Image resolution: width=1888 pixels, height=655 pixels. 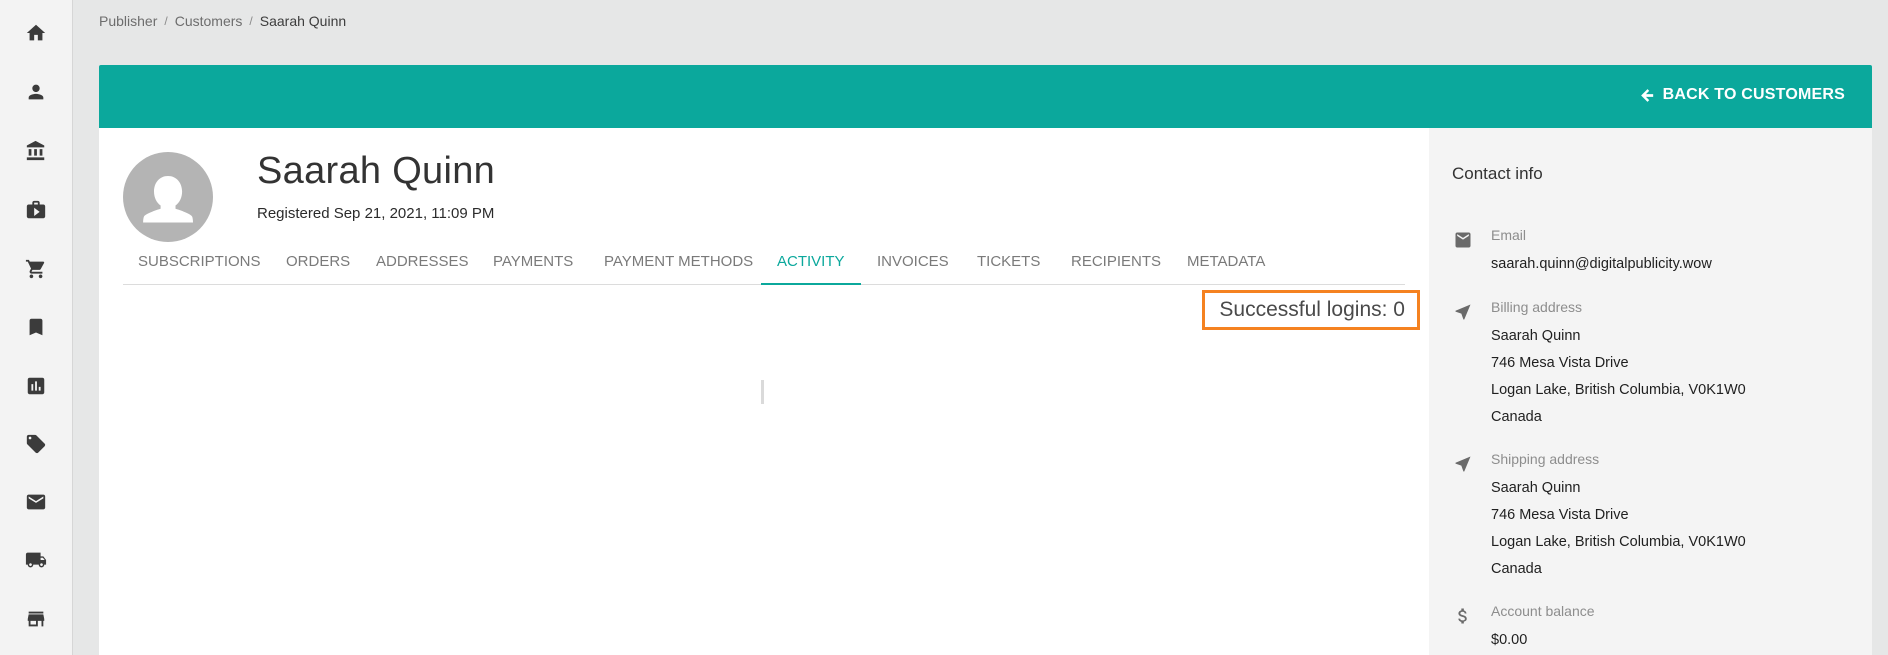 I want to click on left-nav-rail, so click(x=36, y=327).